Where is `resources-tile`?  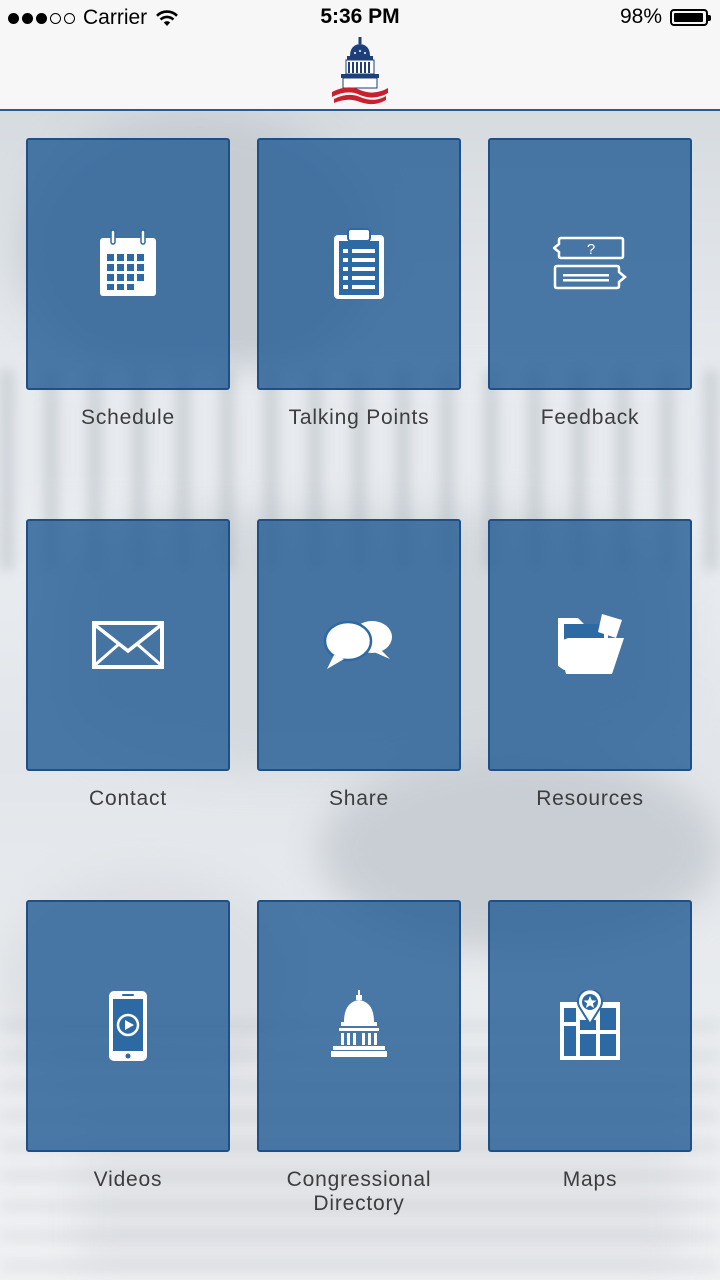 resources-tile is located at coordinates (590, 645).